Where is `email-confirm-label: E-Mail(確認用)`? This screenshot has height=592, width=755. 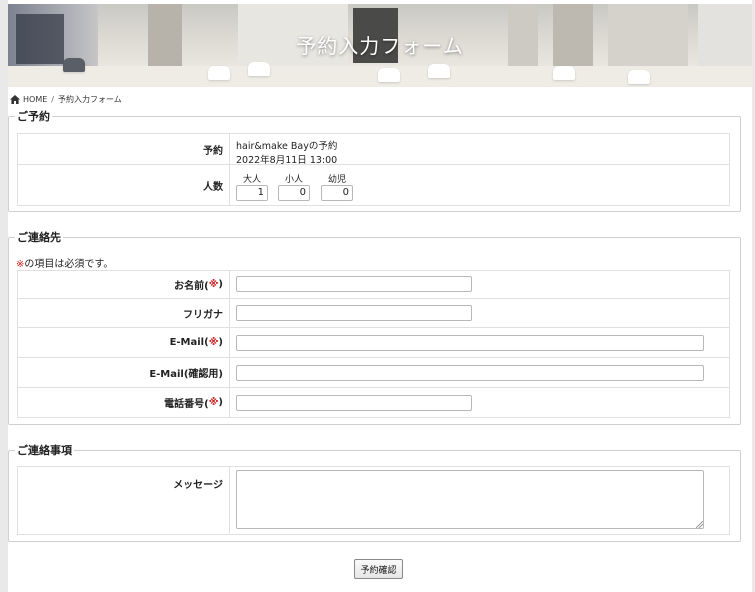 email-confirm-label: E-Mail(確認用) is located at coordinates (124, 372).